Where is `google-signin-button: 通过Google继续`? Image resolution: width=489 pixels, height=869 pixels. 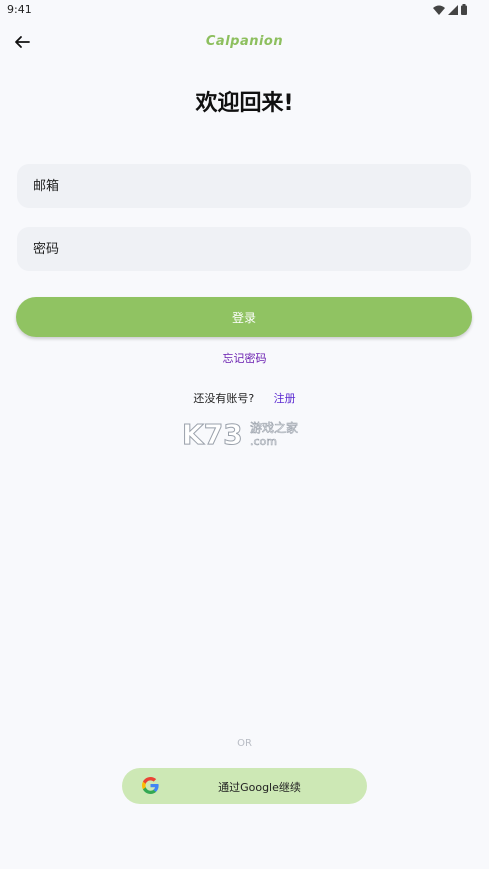
google-signin-button: 通过Google继续 is located at coordinates (244, 786).